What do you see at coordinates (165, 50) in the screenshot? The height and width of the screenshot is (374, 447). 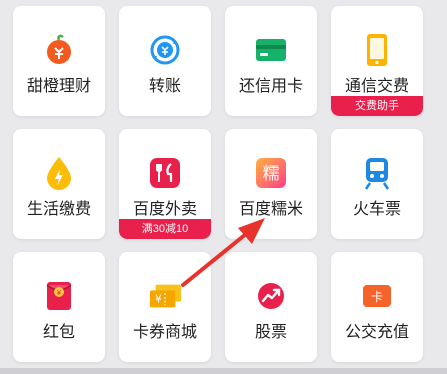 I see `transfer-icon` at bounding box center [165, 50].